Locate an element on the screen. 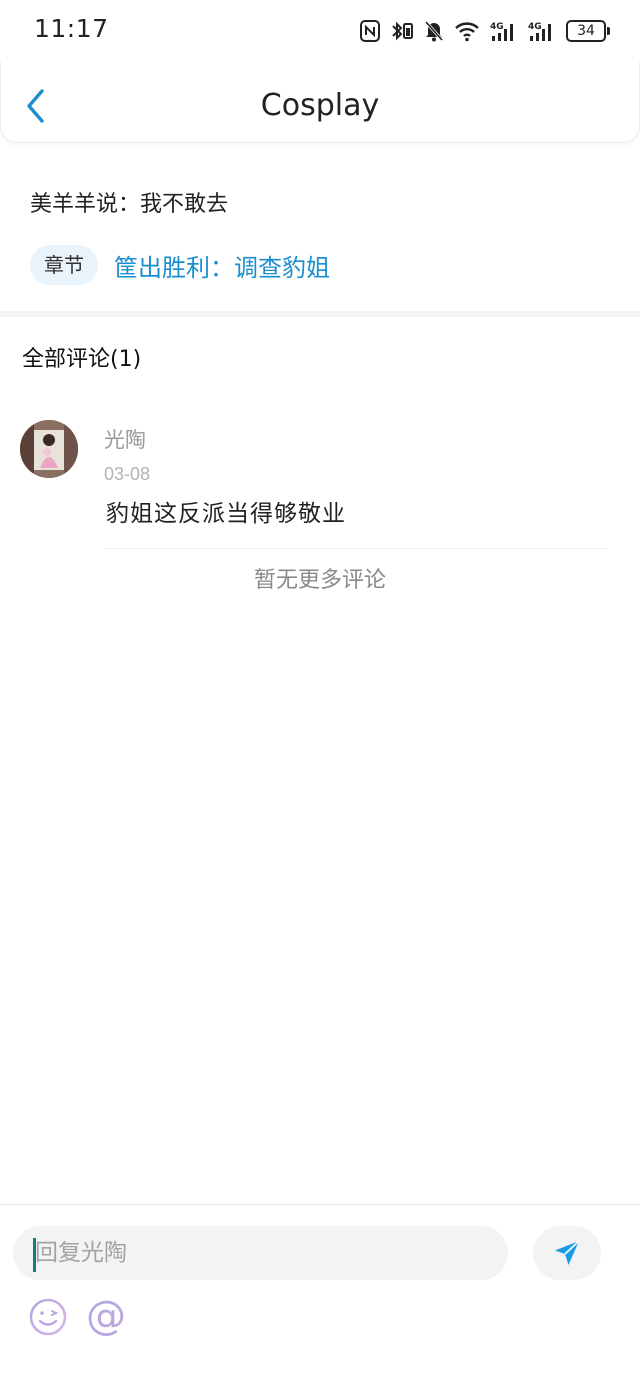  status-icons: 4G 4G 34 is located at coordinates (485, 31).